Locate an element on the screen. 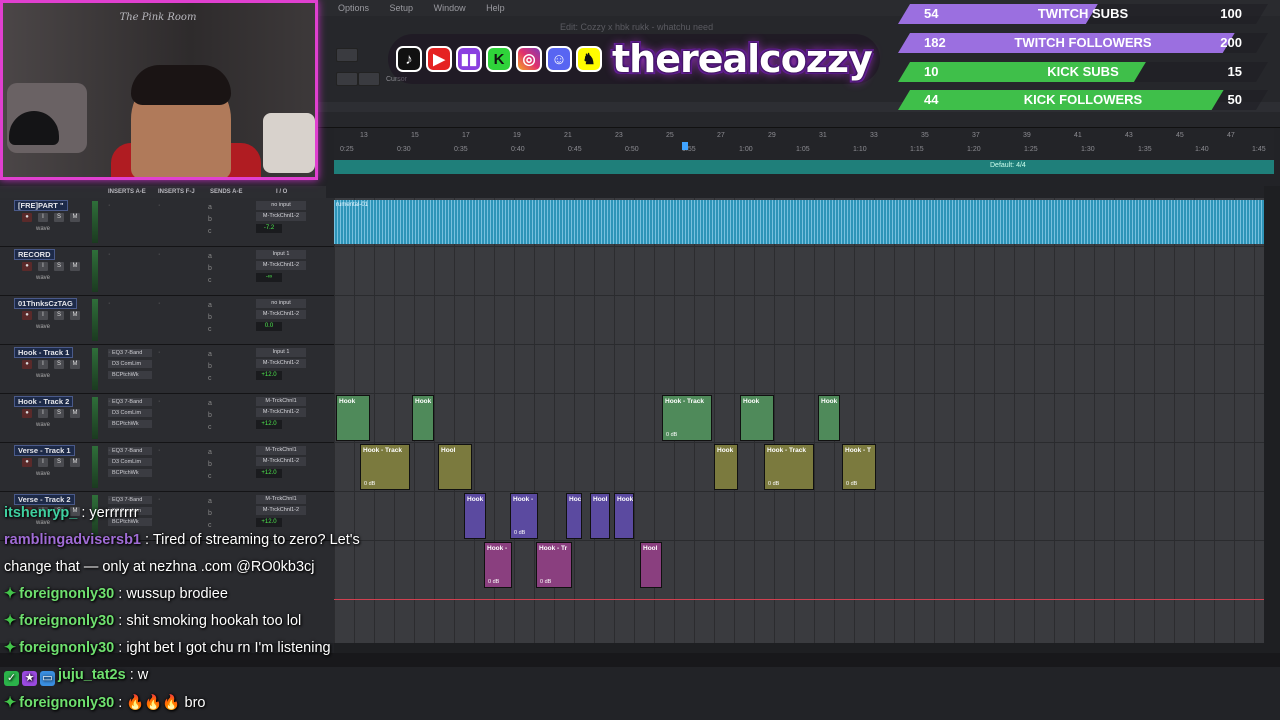  track-volume-readout: -7.2 is located at coordinates (269, 228).